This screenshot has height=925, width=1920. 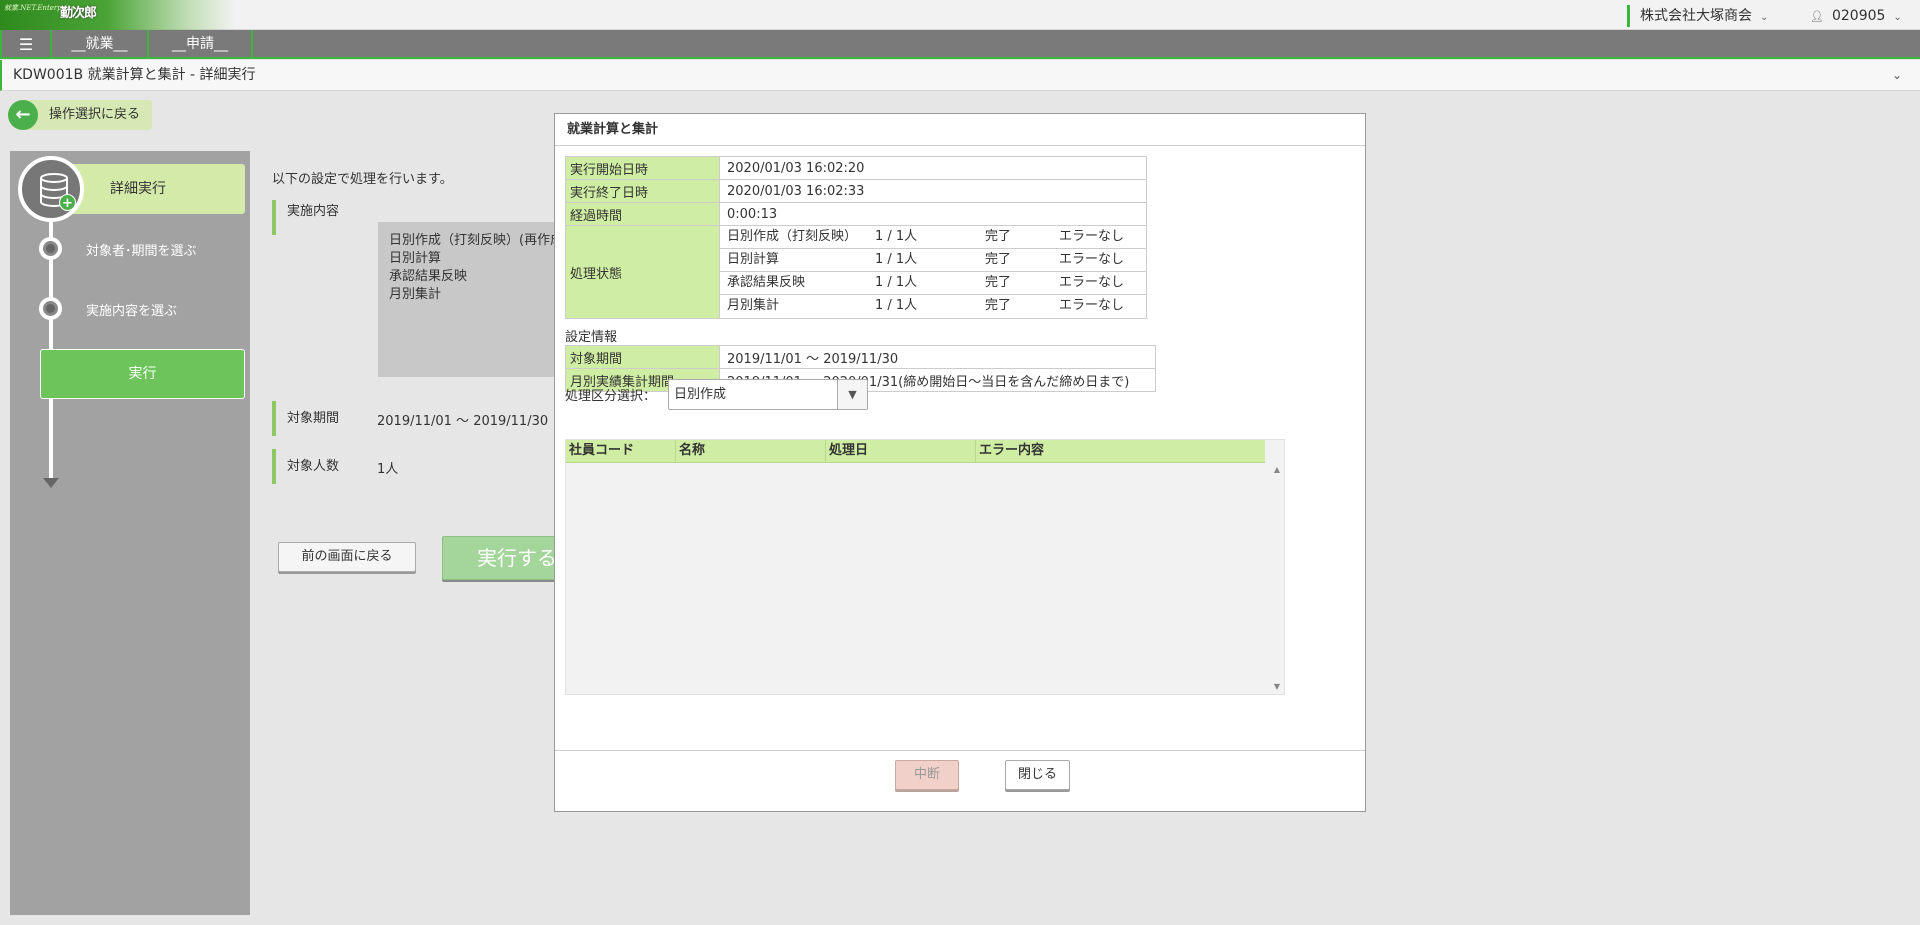 What do you see at coordinates (313, 211) in the screenshot?
I see `content-label-text: 実施内容` at bounding box center [313, 211].